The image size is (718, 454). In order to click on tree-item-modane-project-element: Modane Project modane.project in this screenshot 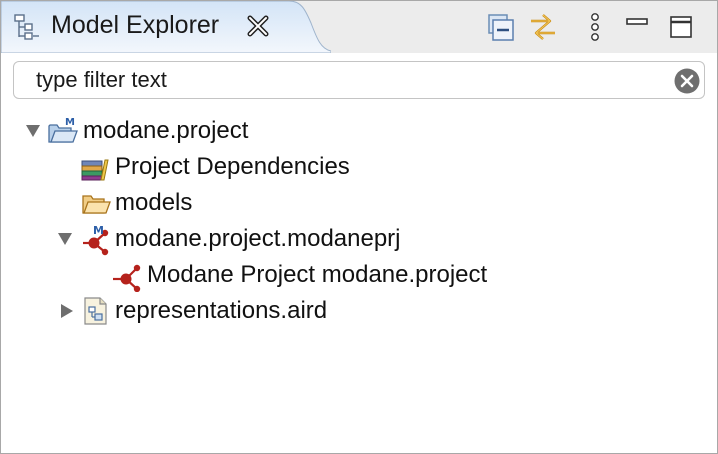, I will do `click(359, 275)`.